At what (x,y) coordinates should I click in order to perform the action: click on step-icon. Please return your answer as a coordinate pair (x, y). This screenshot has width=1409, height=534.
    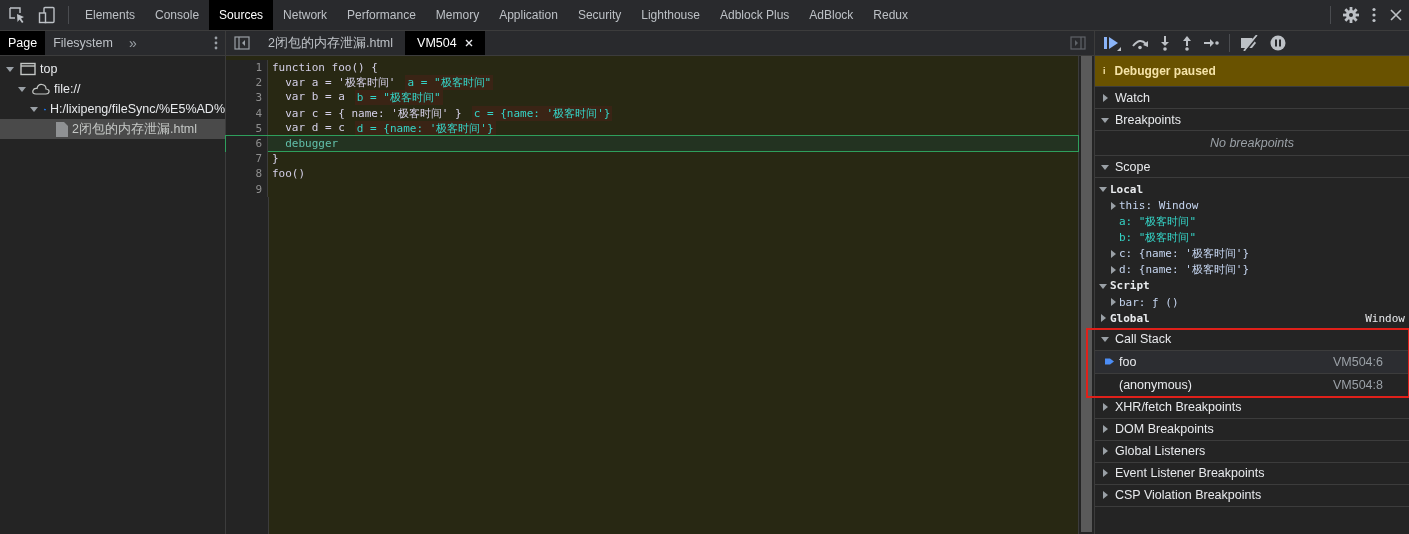
    Looking at the image, I should click on (1211, 43).